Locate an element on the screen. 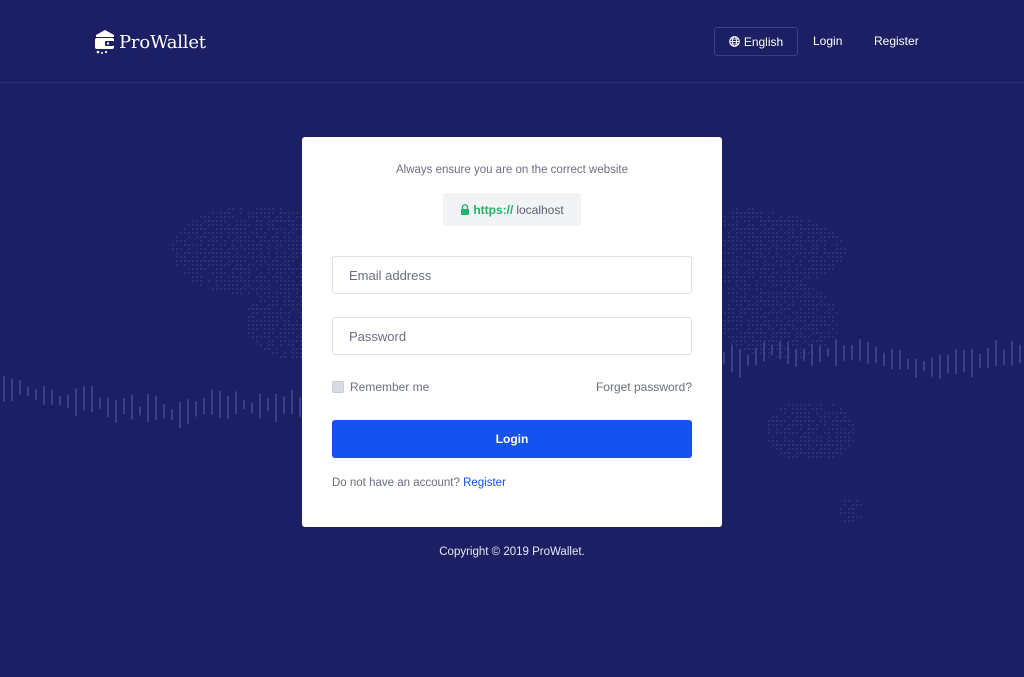 The height and width of the screenshot is (677, 1024). remember-me-checkbox is located at coordinates (338, 387).